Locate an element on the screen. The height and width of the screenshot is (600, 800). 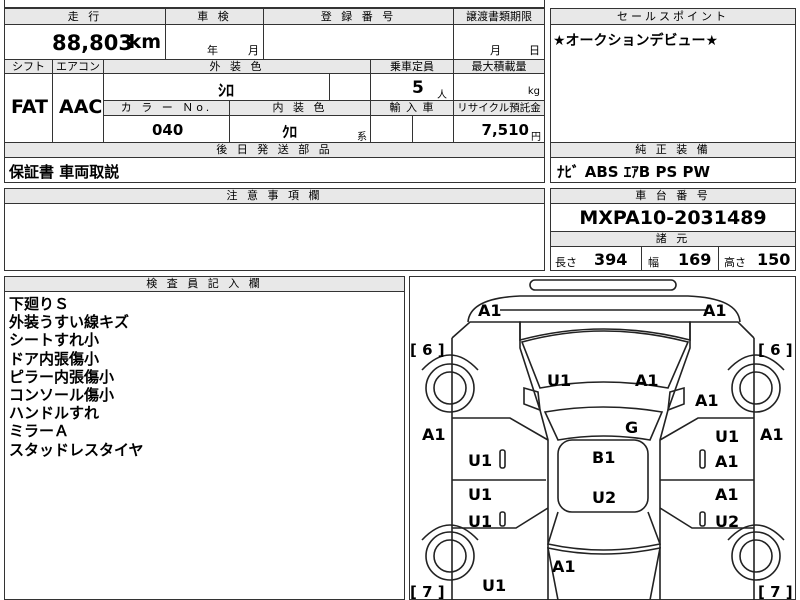
inspector-header: 検 査 員 記 入 欄 is located at coordinates (204, 284).